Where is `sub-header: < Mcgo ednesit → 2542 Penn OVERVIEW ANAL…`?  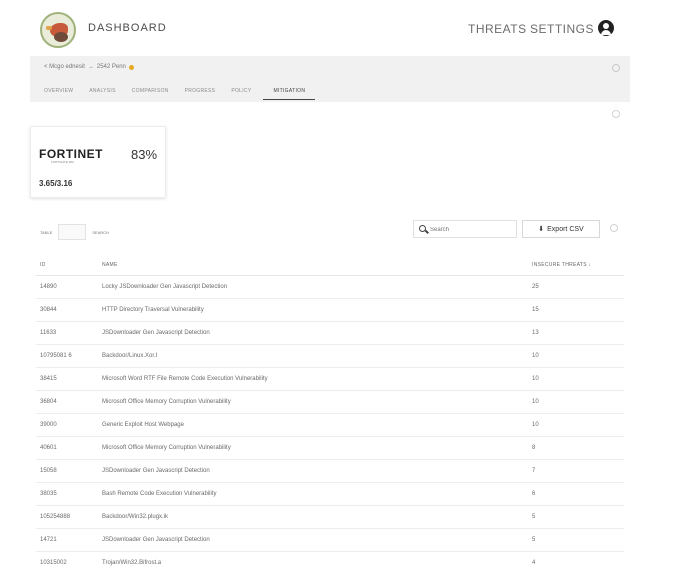
sub-header: < Mcgo ednesit → 2542 Penn OVERVIEW ANAL… is located at coordinates (330, 79).